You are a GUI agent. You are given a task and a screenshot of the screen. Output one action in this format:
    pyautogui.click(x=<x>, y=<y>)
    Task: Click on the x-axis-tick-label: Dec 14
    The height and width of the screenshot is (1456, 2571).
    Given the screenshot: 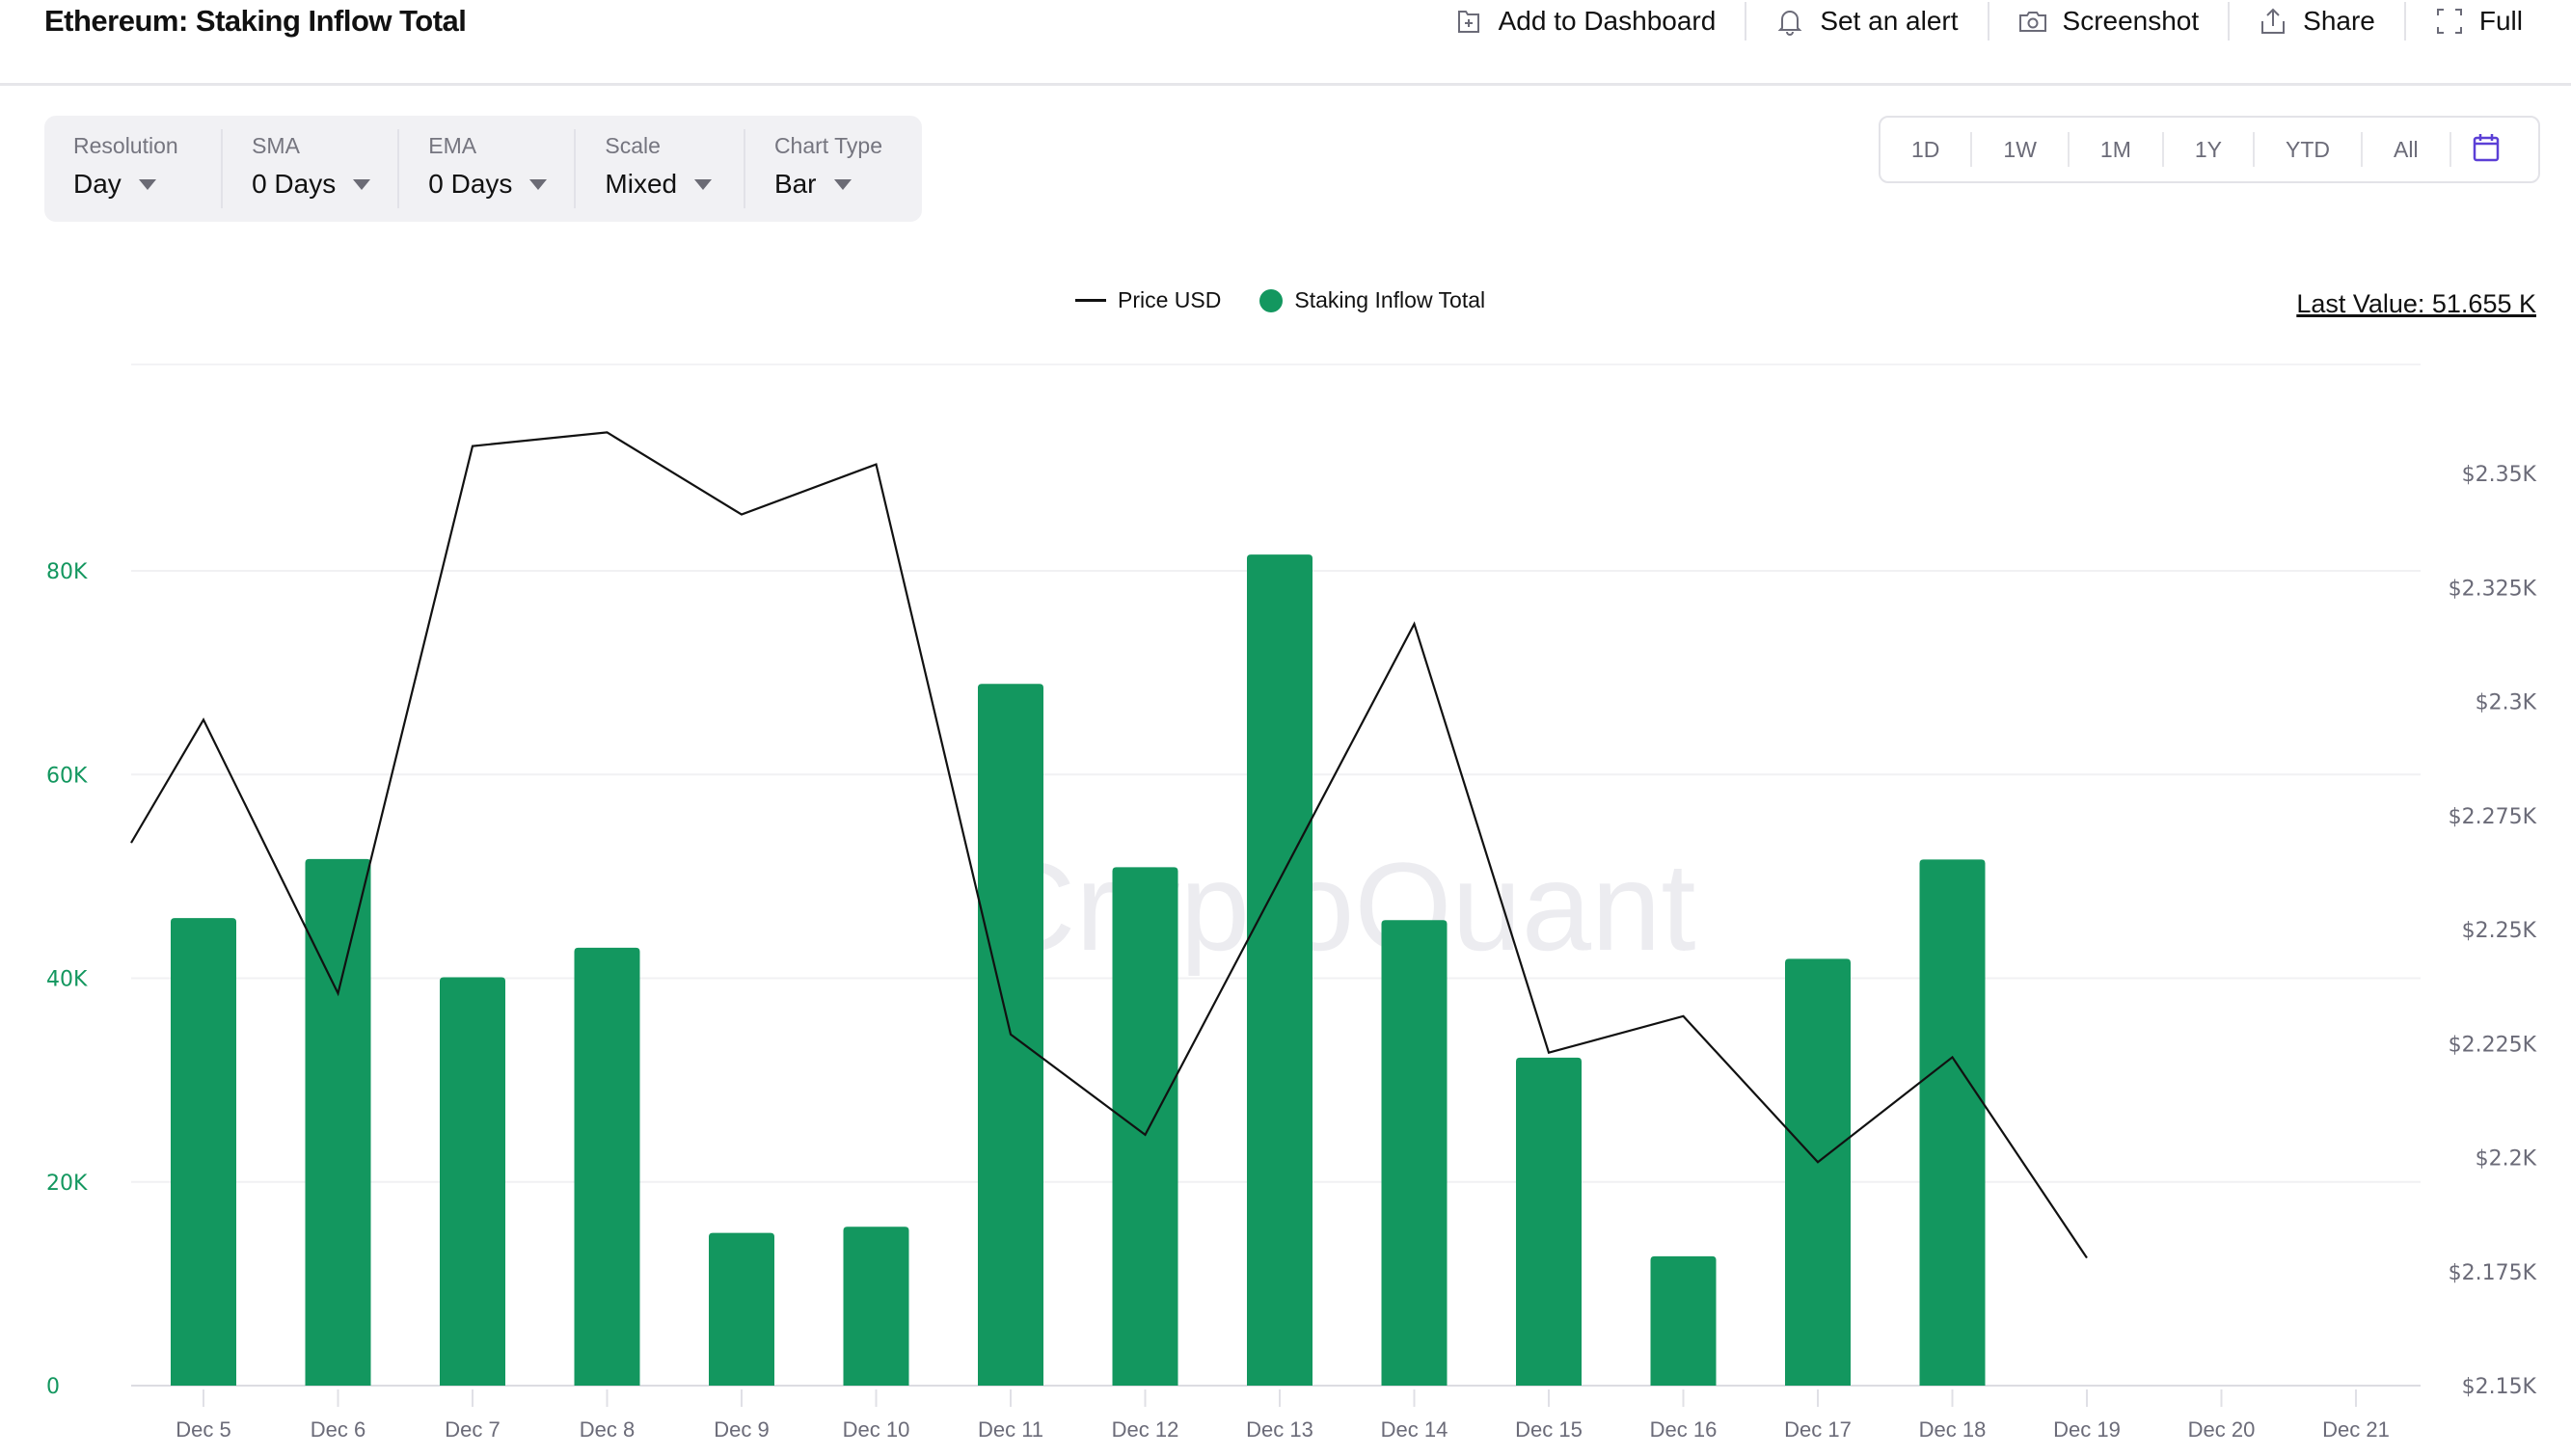 What is the action you would take?
    pyautogui.click(x=1415, y=1430)
    